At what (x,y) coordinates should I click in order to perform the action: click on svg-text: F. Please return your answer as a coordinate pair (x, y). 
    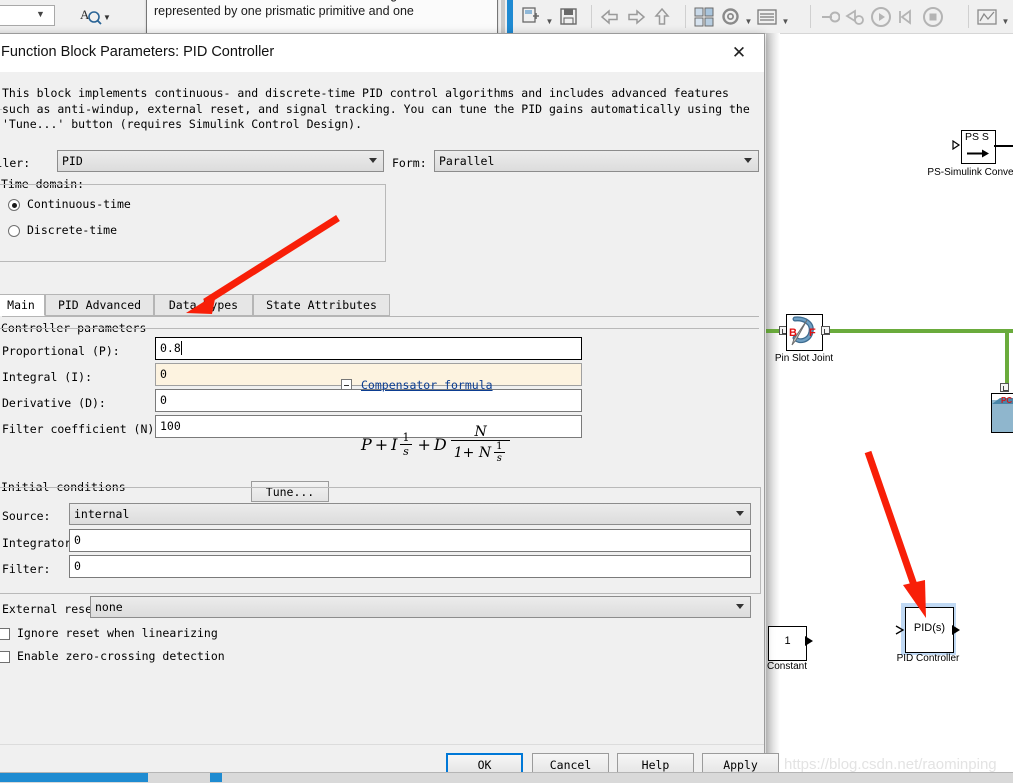
    Looking at the image, I should click on (812, 333).